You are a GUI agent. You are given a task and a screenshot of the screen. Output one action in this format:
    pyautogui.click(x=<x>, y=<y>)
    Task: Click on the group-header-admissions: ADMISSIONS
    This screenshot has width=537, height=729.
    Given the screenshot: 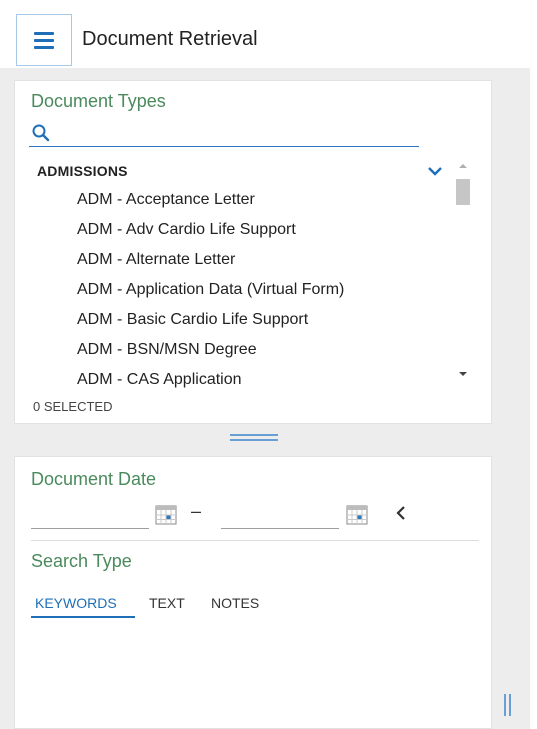 What is the action you would take?
    pyautogui.click(x=82, y=171)
    